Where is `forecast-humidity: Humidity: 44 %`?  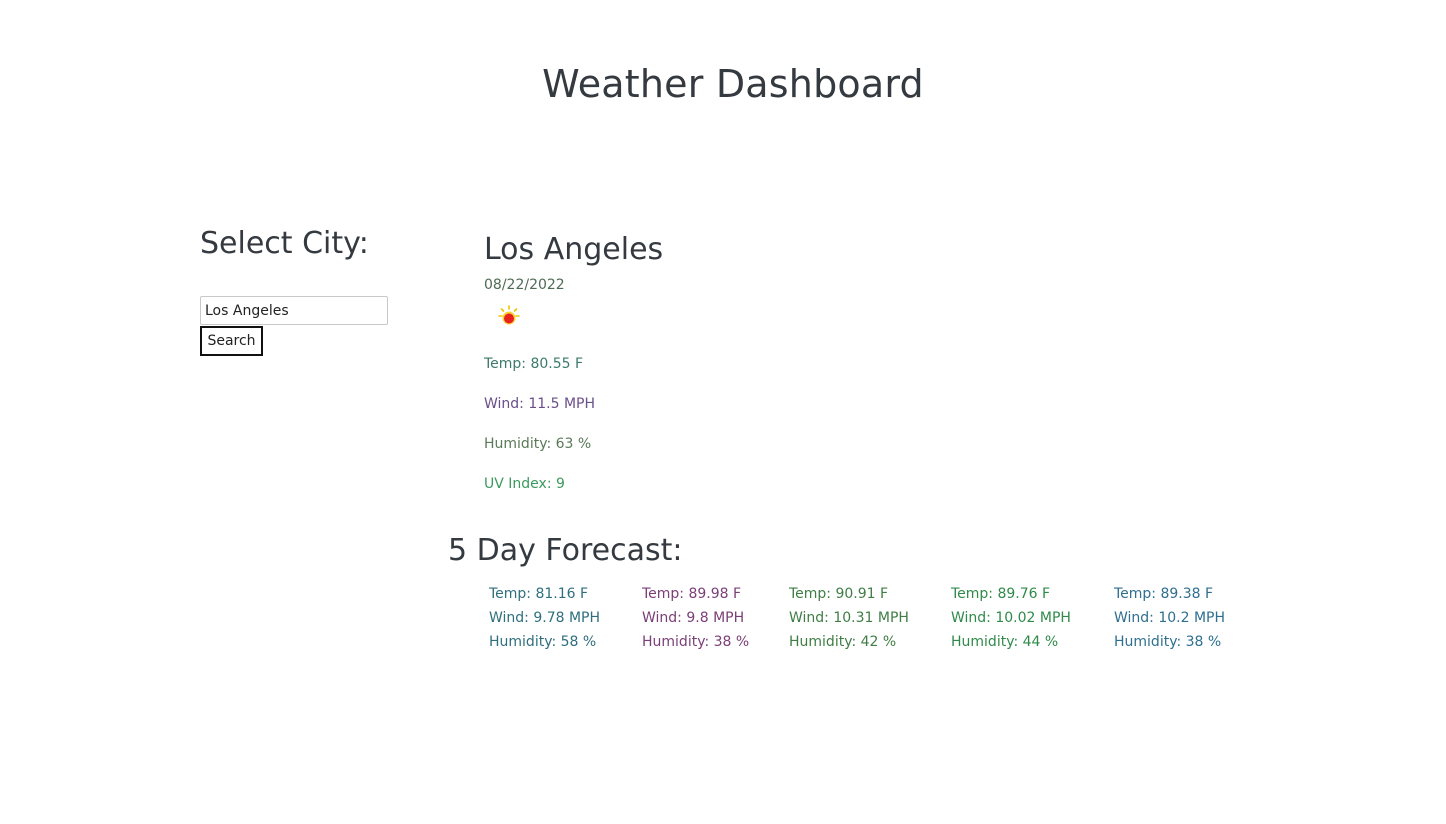 forecast-humidity: Humidity: 44 % is located at coordinates (1005, 642).